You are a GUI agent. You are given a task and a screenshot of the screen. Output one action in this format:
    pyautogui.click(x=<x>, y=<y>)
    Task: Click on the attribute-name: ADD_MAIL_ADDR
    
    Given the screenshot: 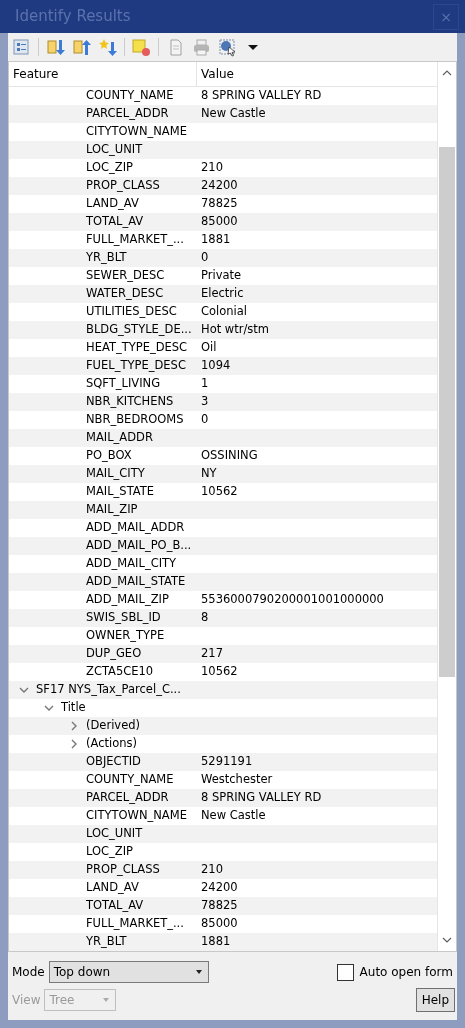 What is the action you would take?
    pyautogui.click(x=135, y=528)
    